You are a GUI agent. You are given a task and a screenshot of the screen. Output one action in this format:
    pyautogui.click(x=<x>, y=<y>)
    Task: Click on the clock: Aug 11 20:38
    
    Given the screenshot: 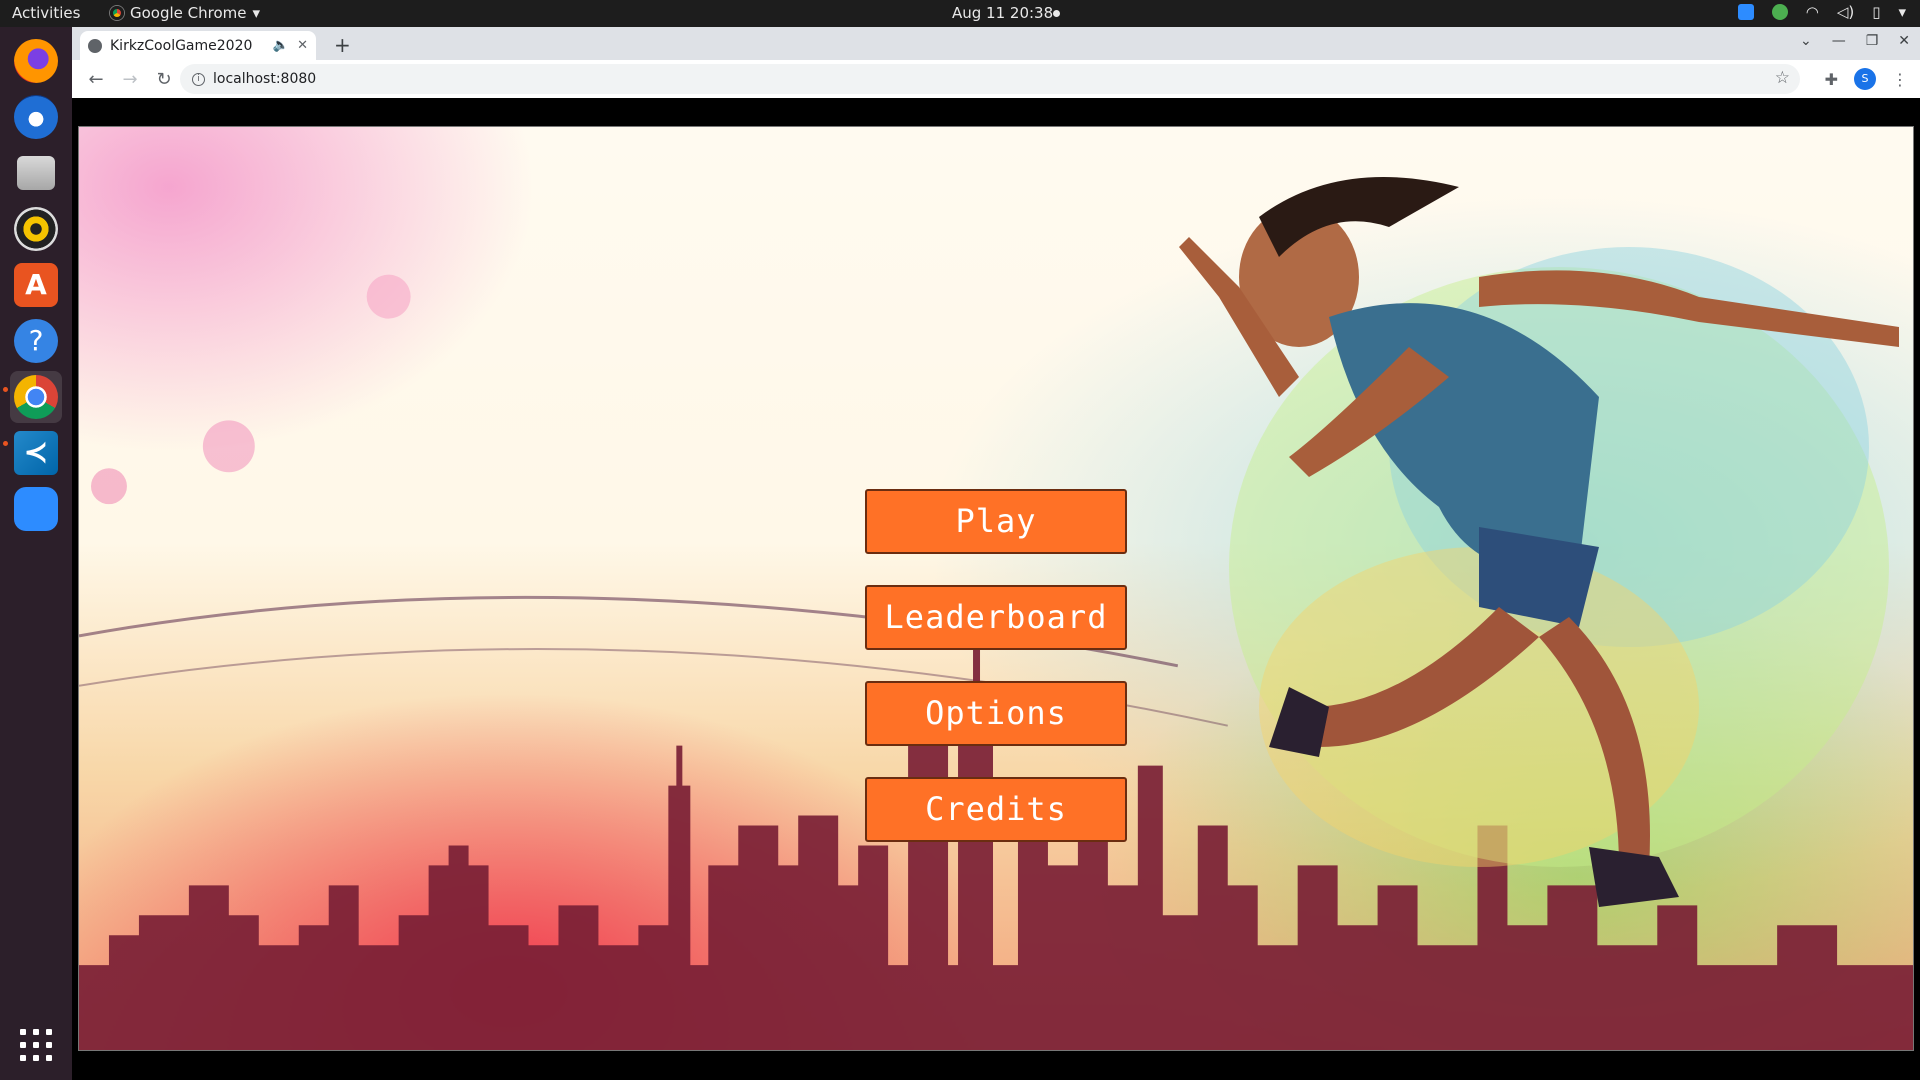 What is the action you would take?
    pyautogui.click(x=1002, y=13)
    